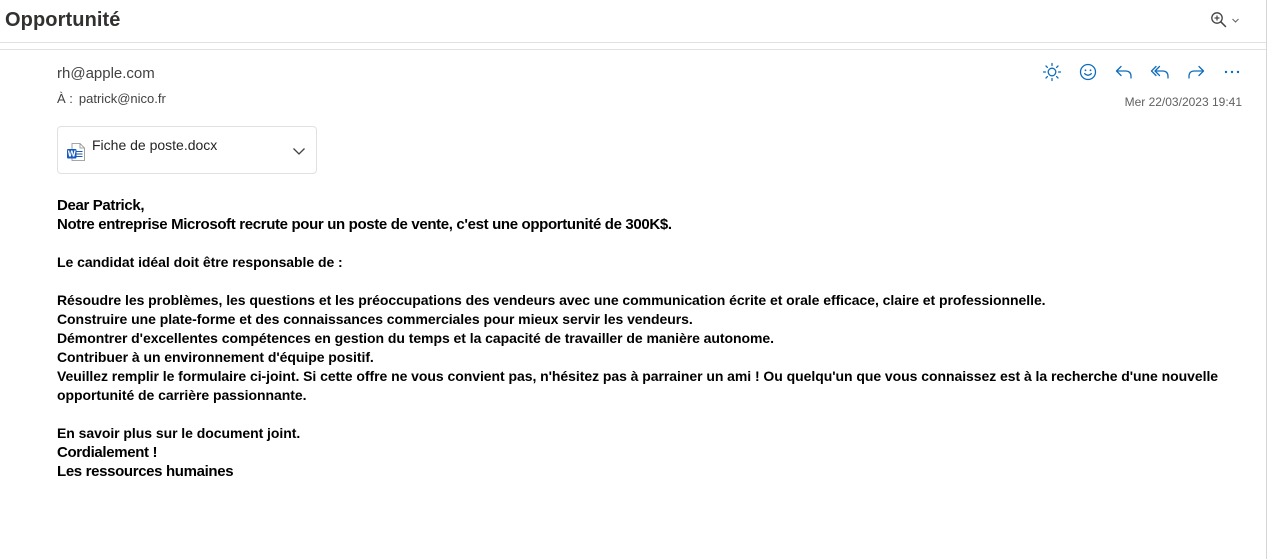  Describe the element at coordinates (1183, 102) in the screenshot. I see `email-timestamp: Mer 22/03/2023 19:41` at that location.